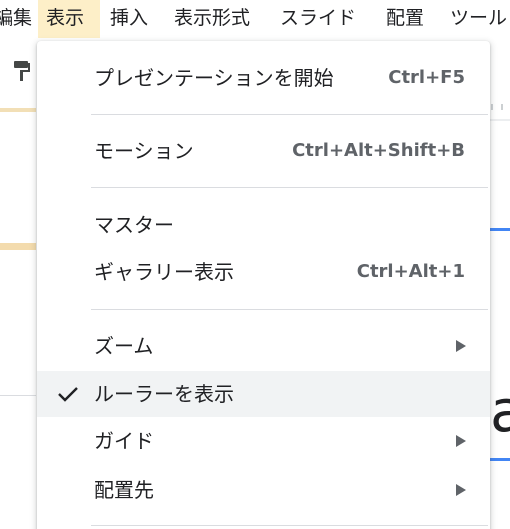  Describe the element at coordinates (68, 394) in the screenshot. I see `checkmark-icon` at that location.